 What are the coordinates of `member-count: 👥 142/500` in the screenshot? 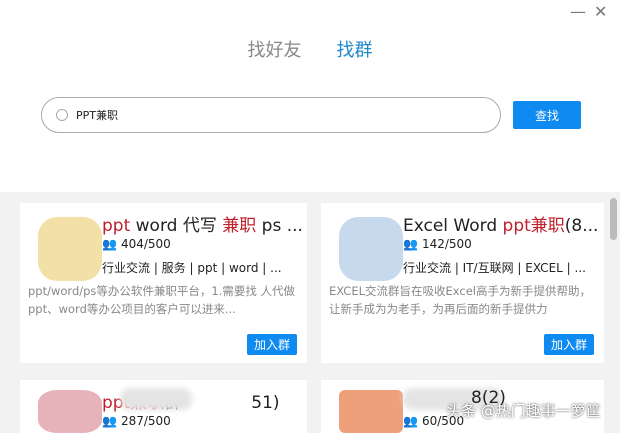 It's located at (437, 244).